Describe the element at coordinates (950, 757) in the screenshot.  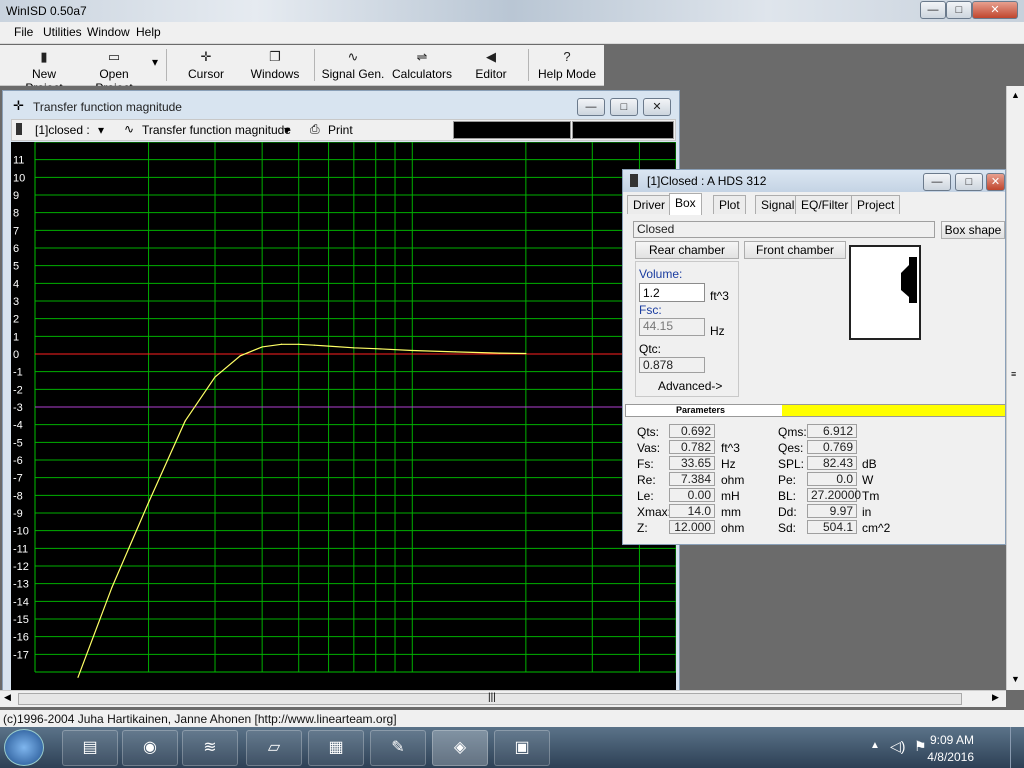
I see `clock-date: 4/8/2016` at that location.